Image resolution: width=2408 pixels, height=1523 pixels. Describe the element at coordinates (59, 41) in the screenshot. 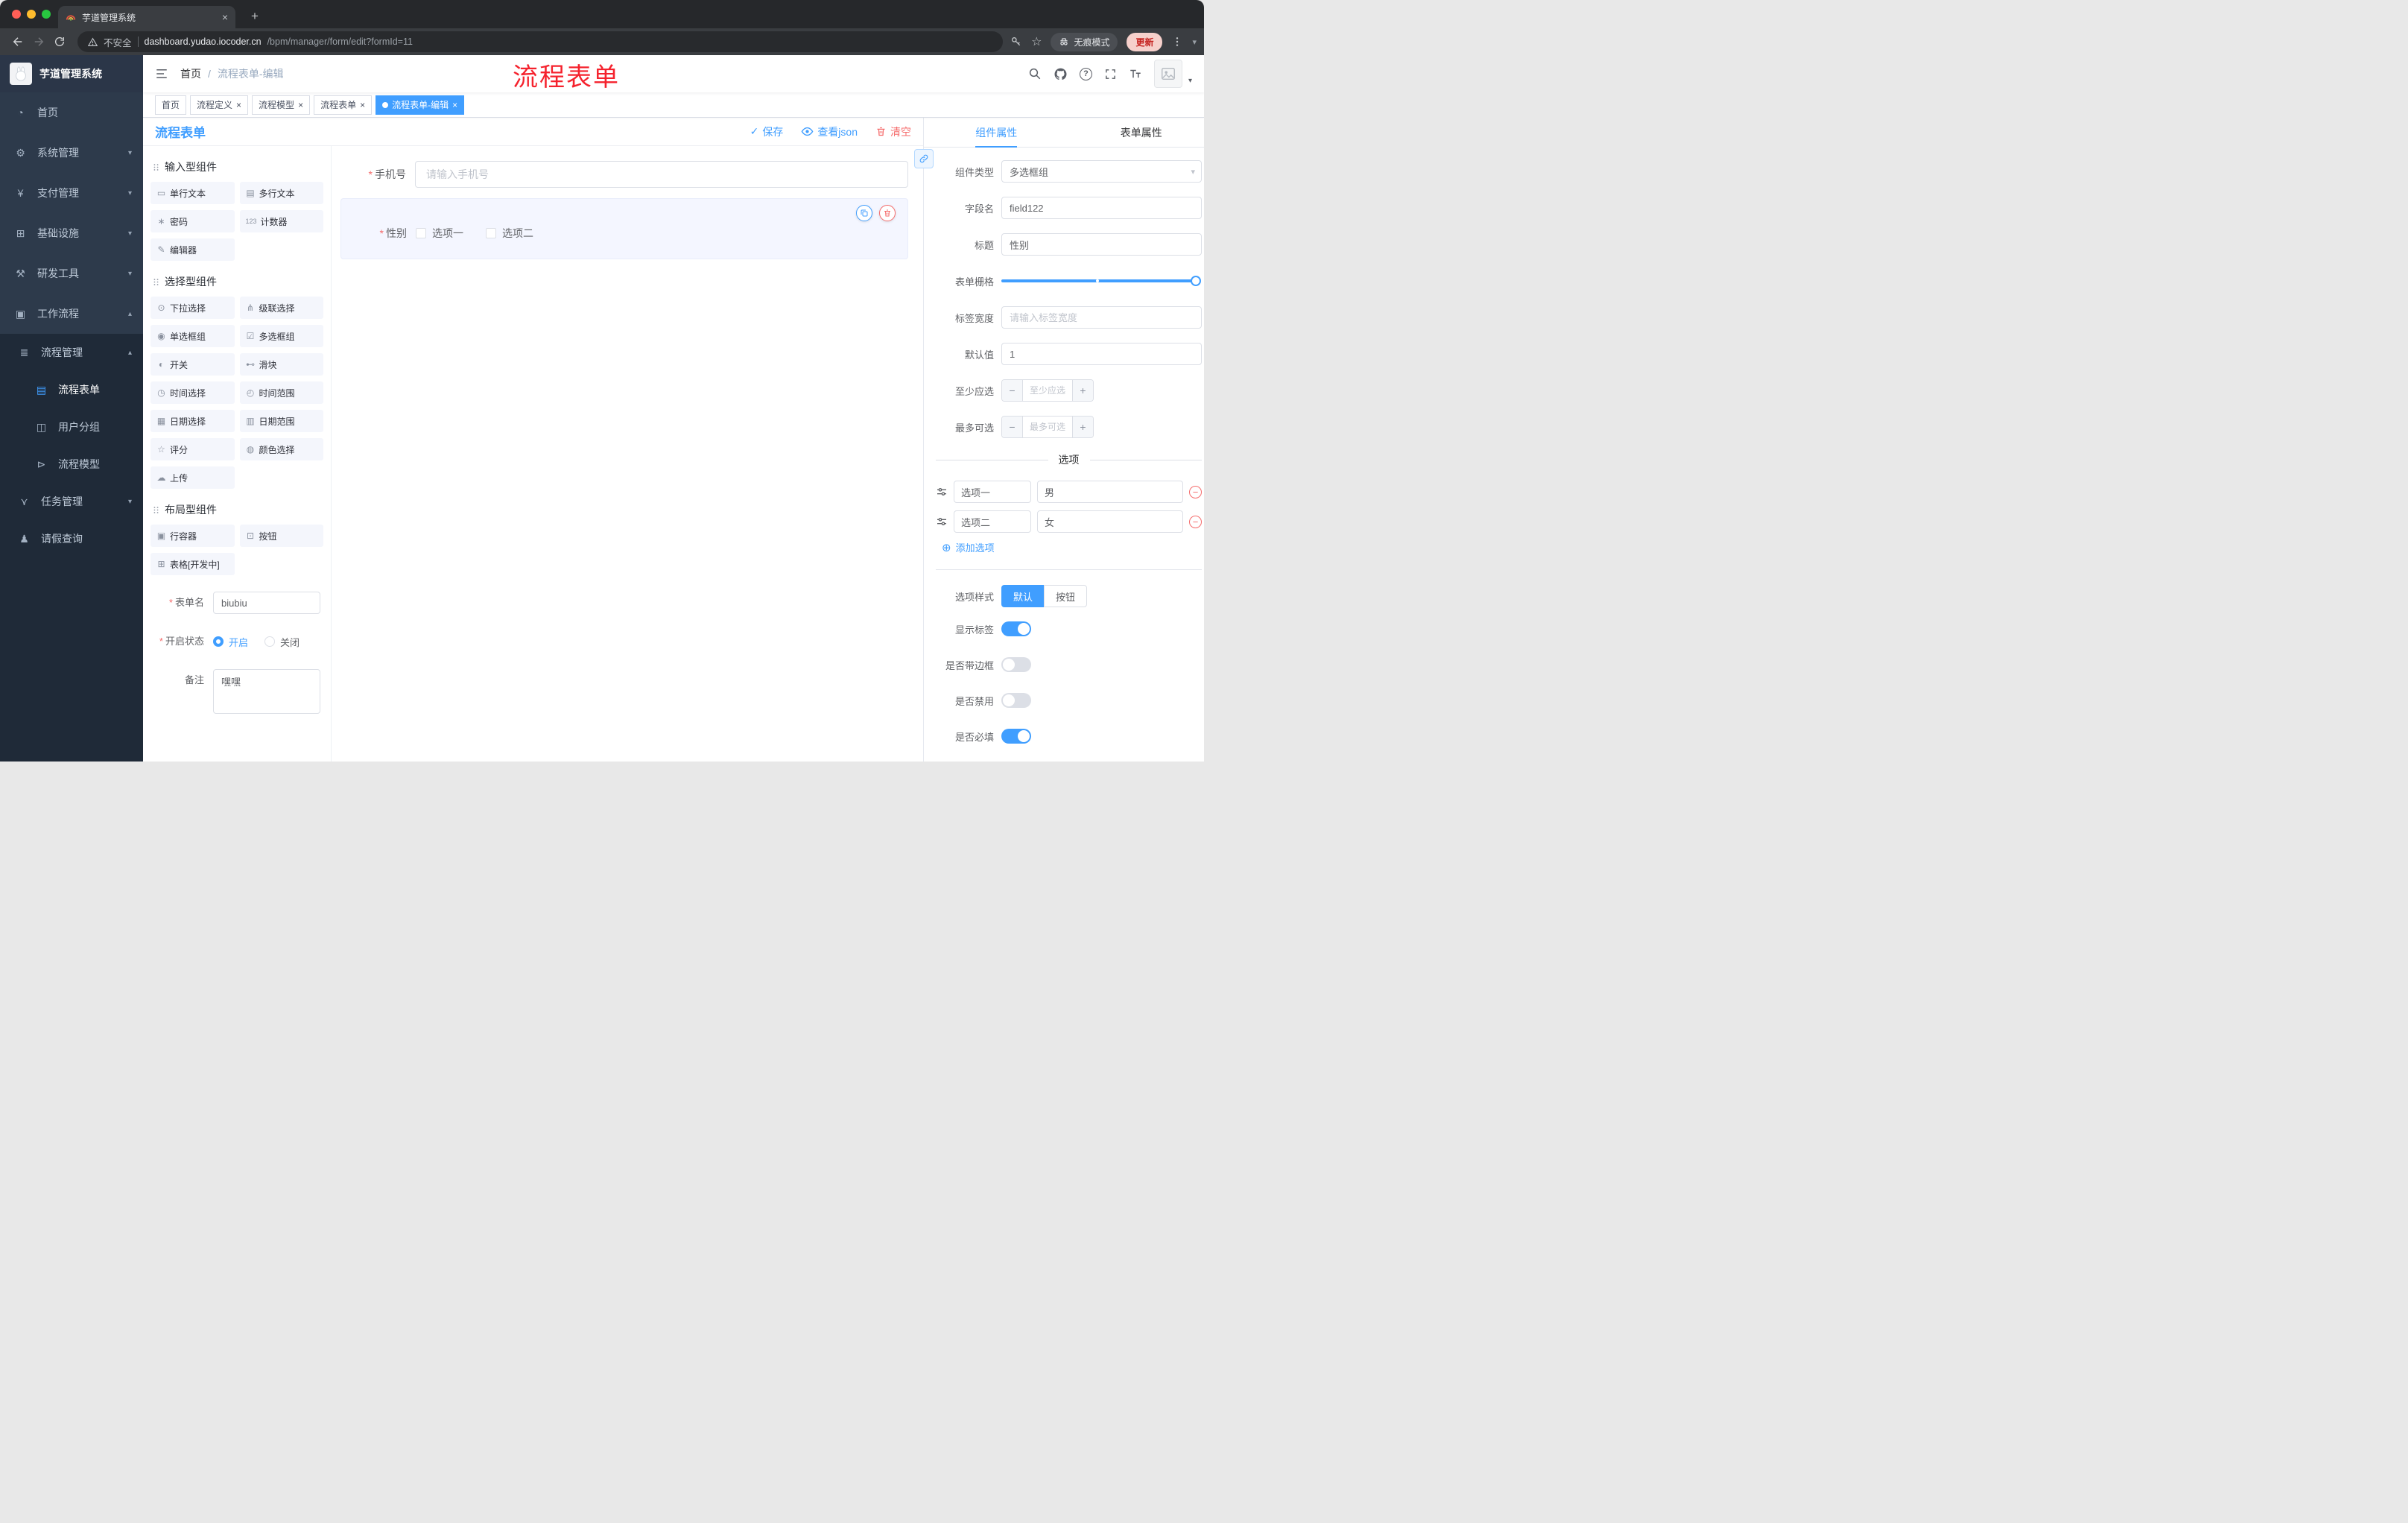

I see `reload-button` at that location.